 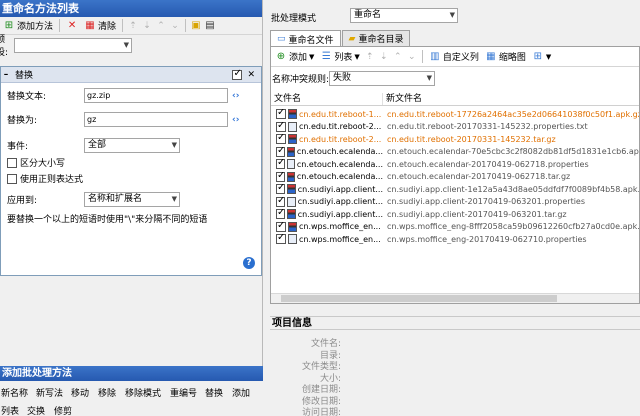 I want to click on apply-to-select: 名称和扩展名 ▼, so click(x=132, y=199).